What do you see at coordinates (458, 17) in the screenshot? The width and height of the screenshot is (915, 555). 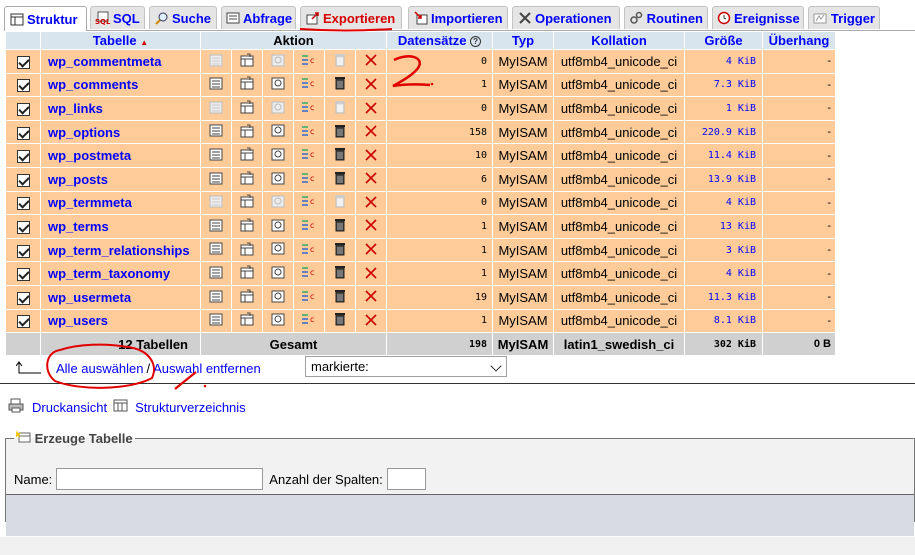 I see `tab-importieren: Importieren` at bounding box center [458, 17].